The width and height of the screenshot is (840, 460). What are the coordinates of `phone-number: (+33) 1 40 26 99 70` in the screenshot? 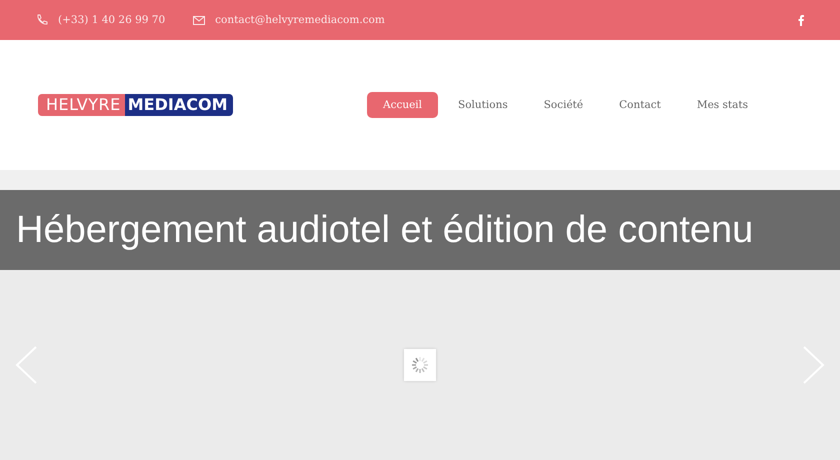 It's located at (112, 20).